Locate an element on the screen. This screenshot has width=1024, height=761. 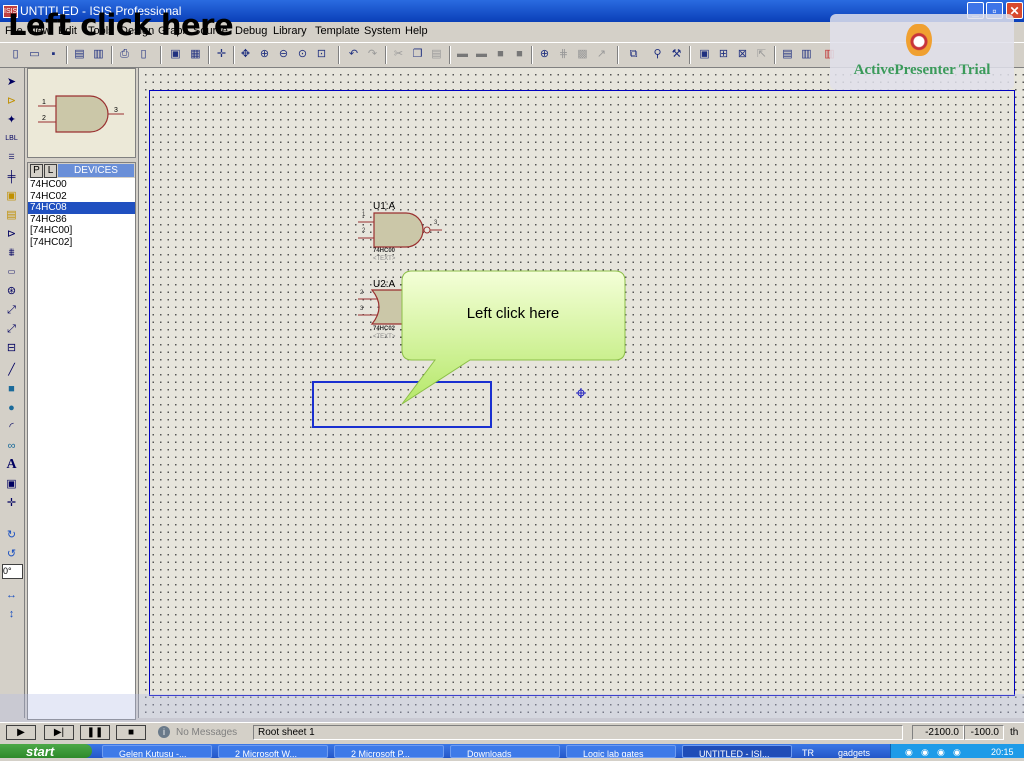
u2-text: <TEXT> is located at coordinates (384, 337).